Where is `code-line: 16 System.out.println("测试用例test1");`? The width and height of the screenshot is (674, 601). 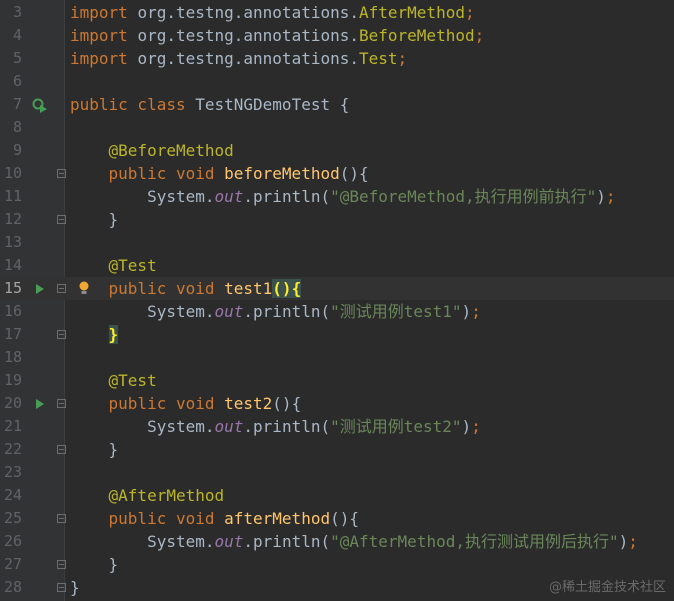
code-line: 16 System.out.println("测试用例test1"); is located at coordinates (337, 311).